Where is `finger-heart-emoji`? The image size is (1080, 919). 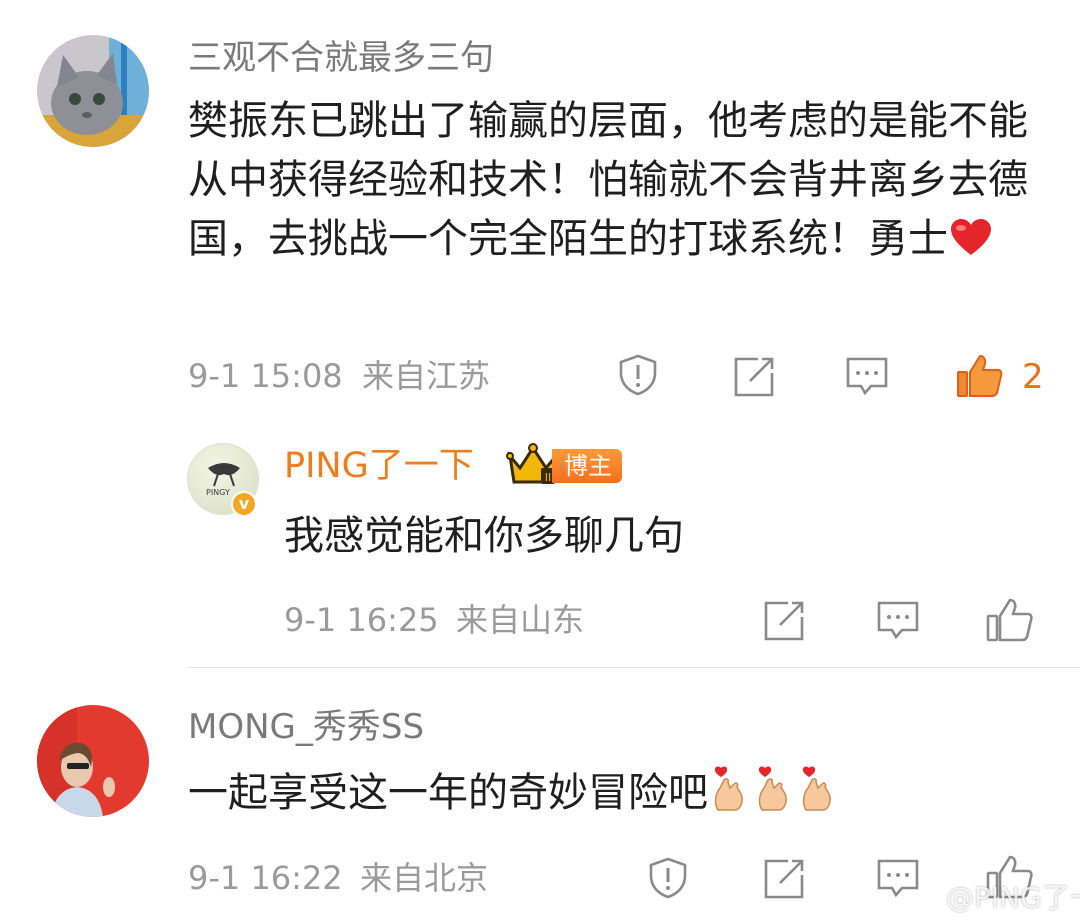 finger-heart-emoji is located at coordinates (777, 796).